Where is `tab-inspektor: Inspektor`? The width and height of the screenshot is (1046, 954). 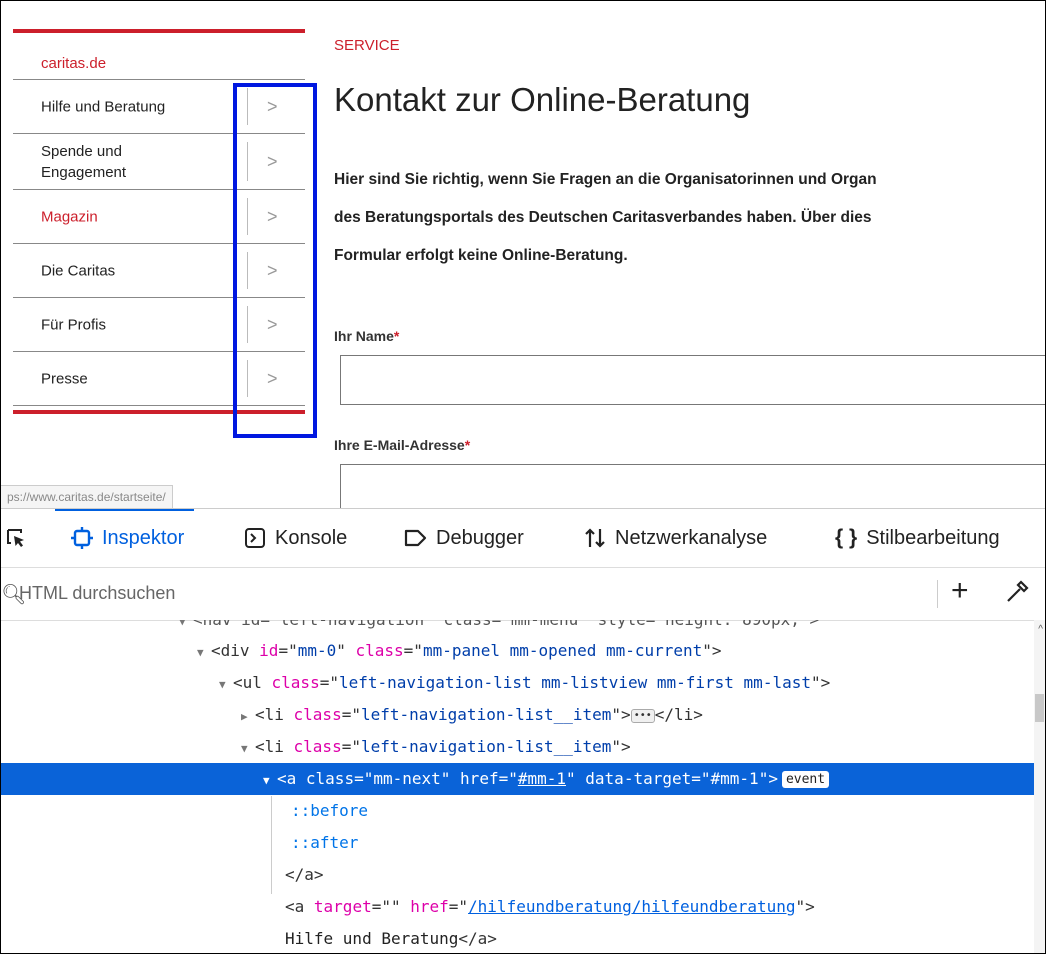
tab-inspektor: Inspektor is located at coordinates (124, 538).